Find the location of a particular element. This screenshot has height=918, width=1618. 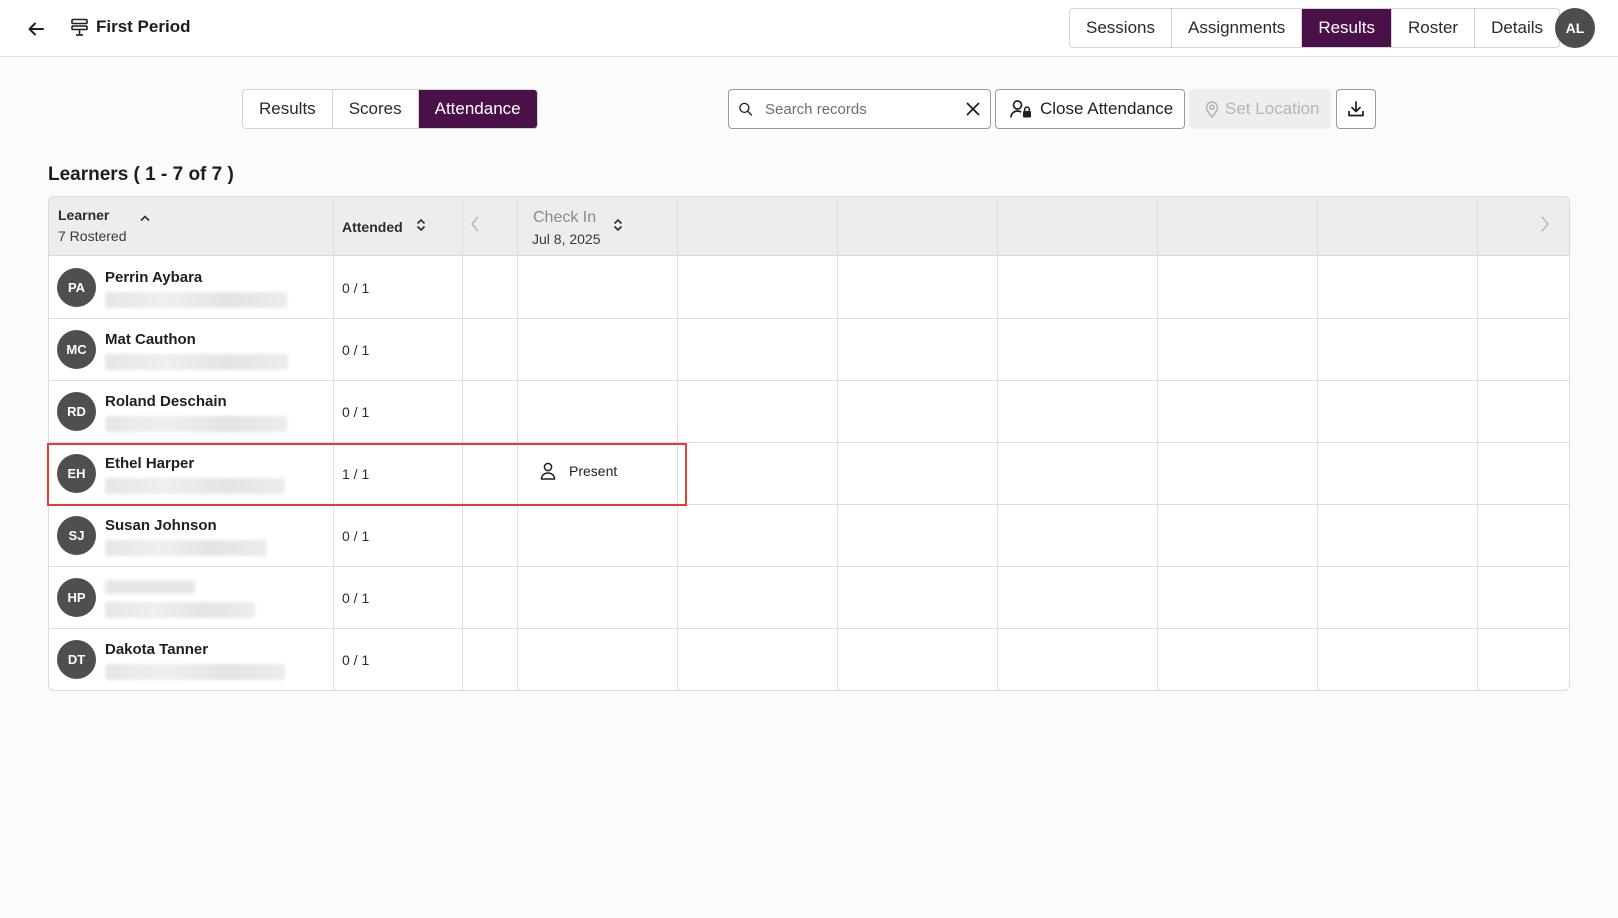

table-row: HP 0 / 1 is located at coordinates (809, 597).